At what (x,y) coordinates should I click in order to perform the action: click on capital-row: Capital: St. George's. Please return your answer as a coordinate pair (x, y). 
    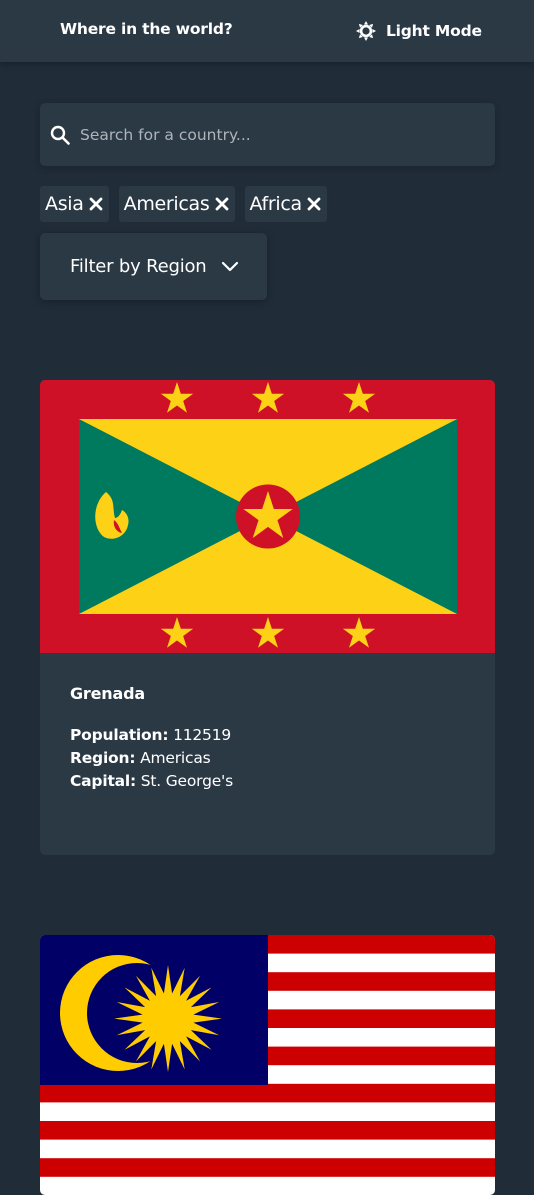
    Looking at the image, I should click on (267, 781).